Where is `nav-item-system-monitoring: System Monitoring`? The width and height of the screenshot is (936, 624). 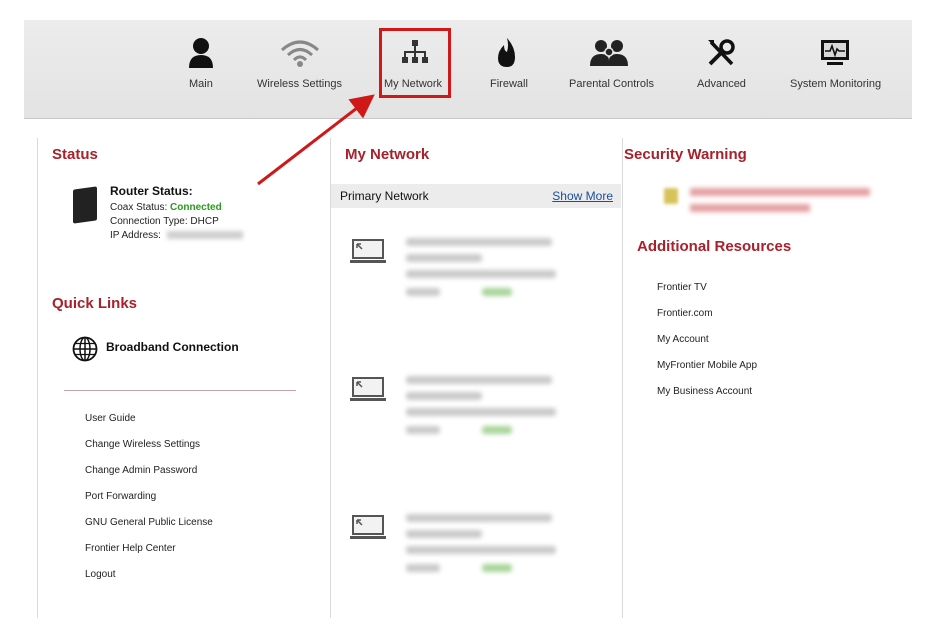
nav-item-system-monitoring: System Monitoring is located at coordinates (835, 69).